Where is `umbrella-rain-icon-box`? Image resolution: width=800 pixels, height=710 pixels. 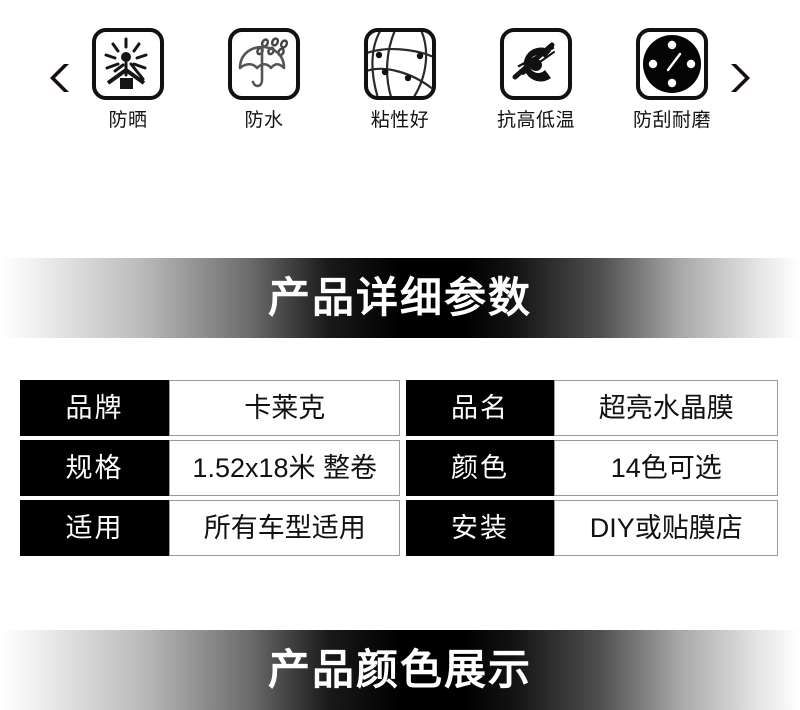 umbrella-rain-icon-box is located at coordinates (264, 64).